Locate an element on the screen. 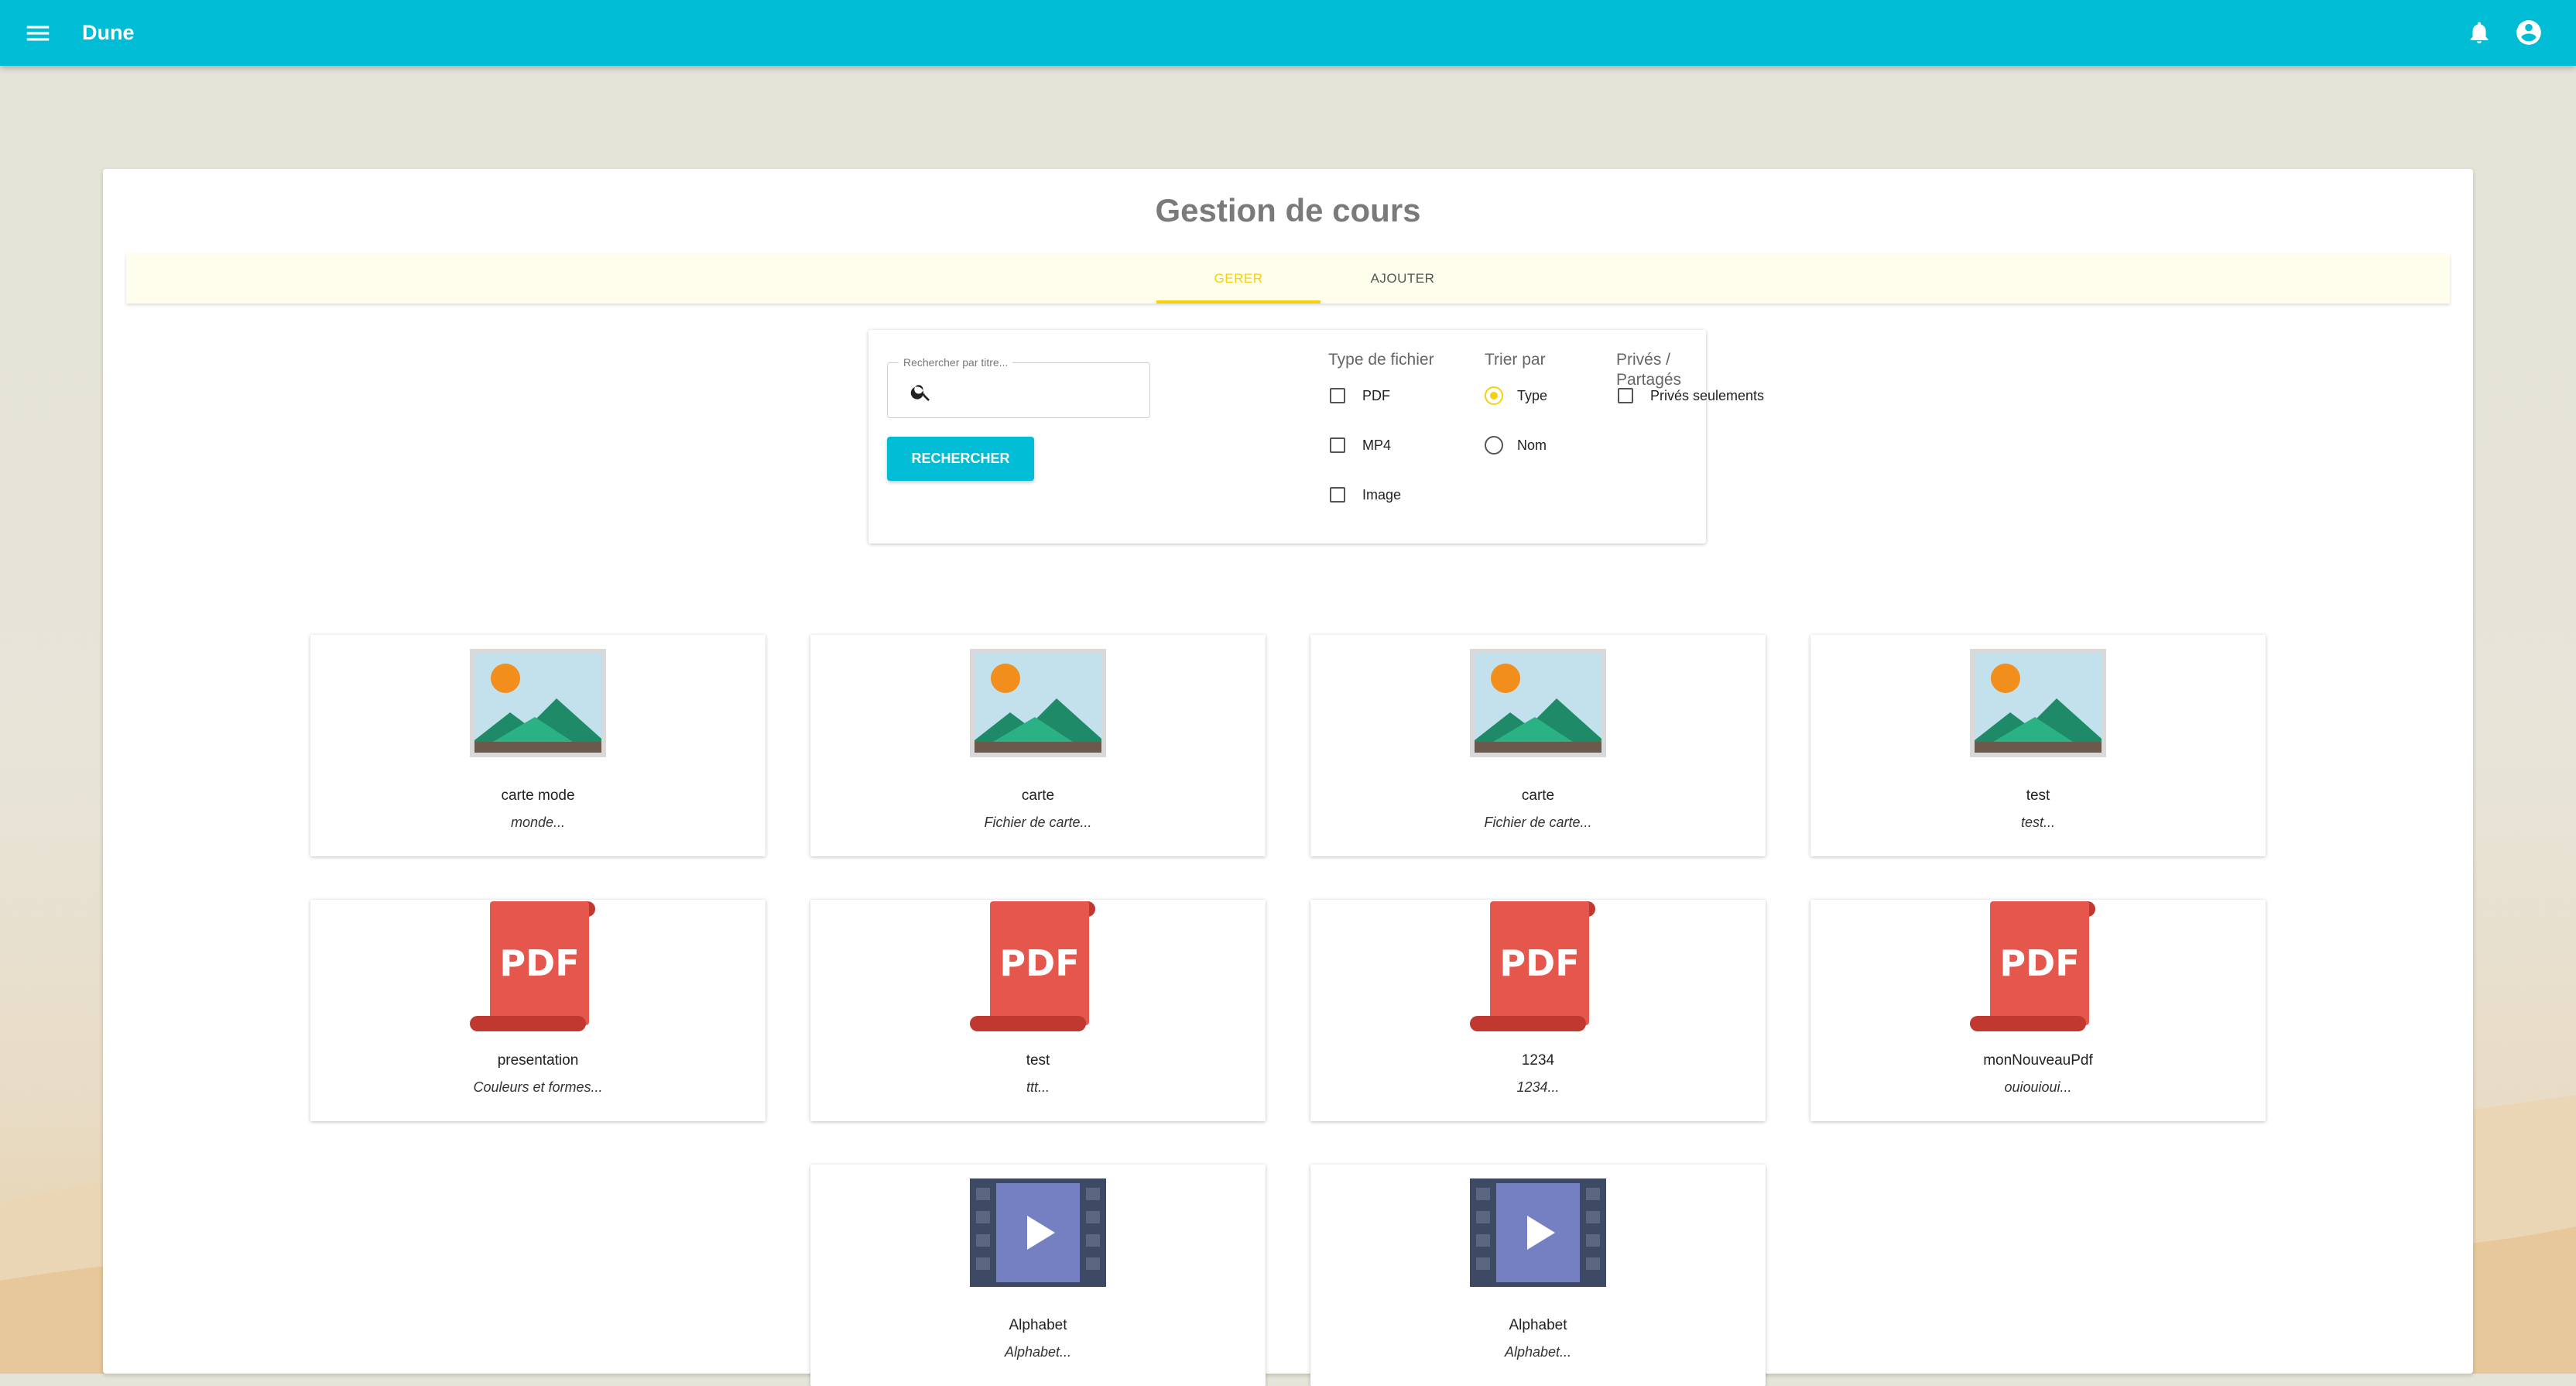  checkbox-private-only: Privés seulements is located at coordinates (1691, 395).